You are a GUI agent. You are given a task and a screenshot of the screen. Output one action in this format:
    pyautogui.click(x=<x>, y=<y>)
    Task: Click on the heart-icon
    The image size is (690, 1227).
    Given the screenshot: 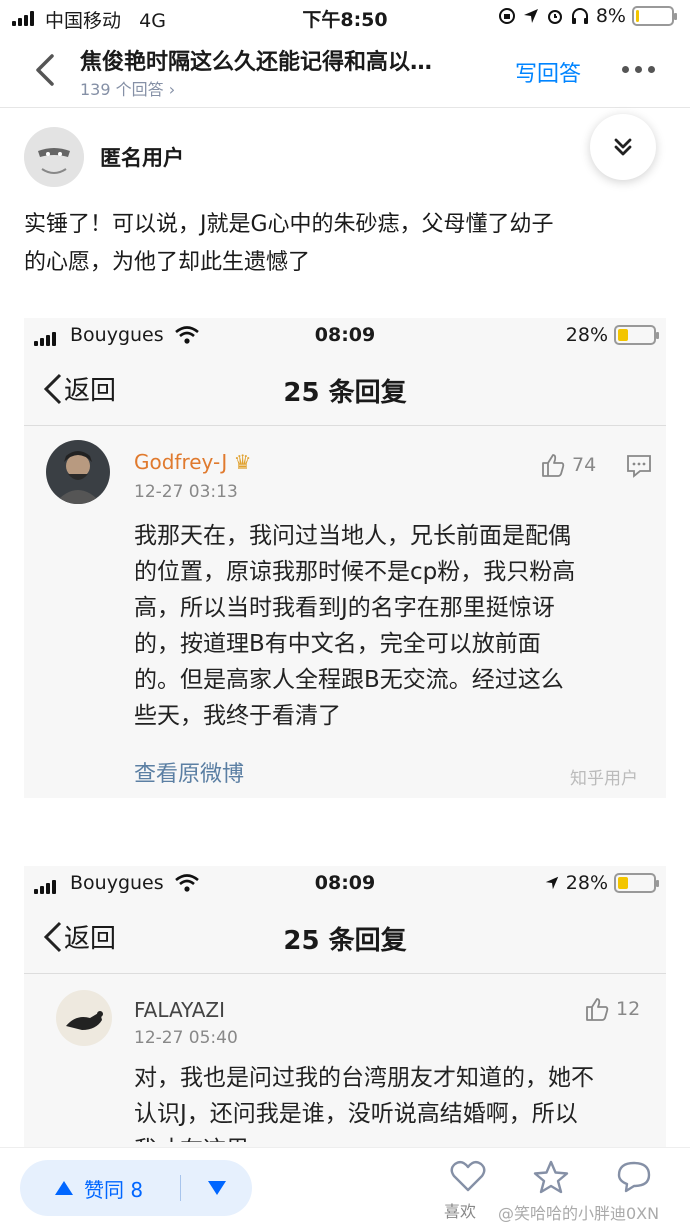 What is the action you would take?
    pyautogui.click(x=468, y=1176)
    